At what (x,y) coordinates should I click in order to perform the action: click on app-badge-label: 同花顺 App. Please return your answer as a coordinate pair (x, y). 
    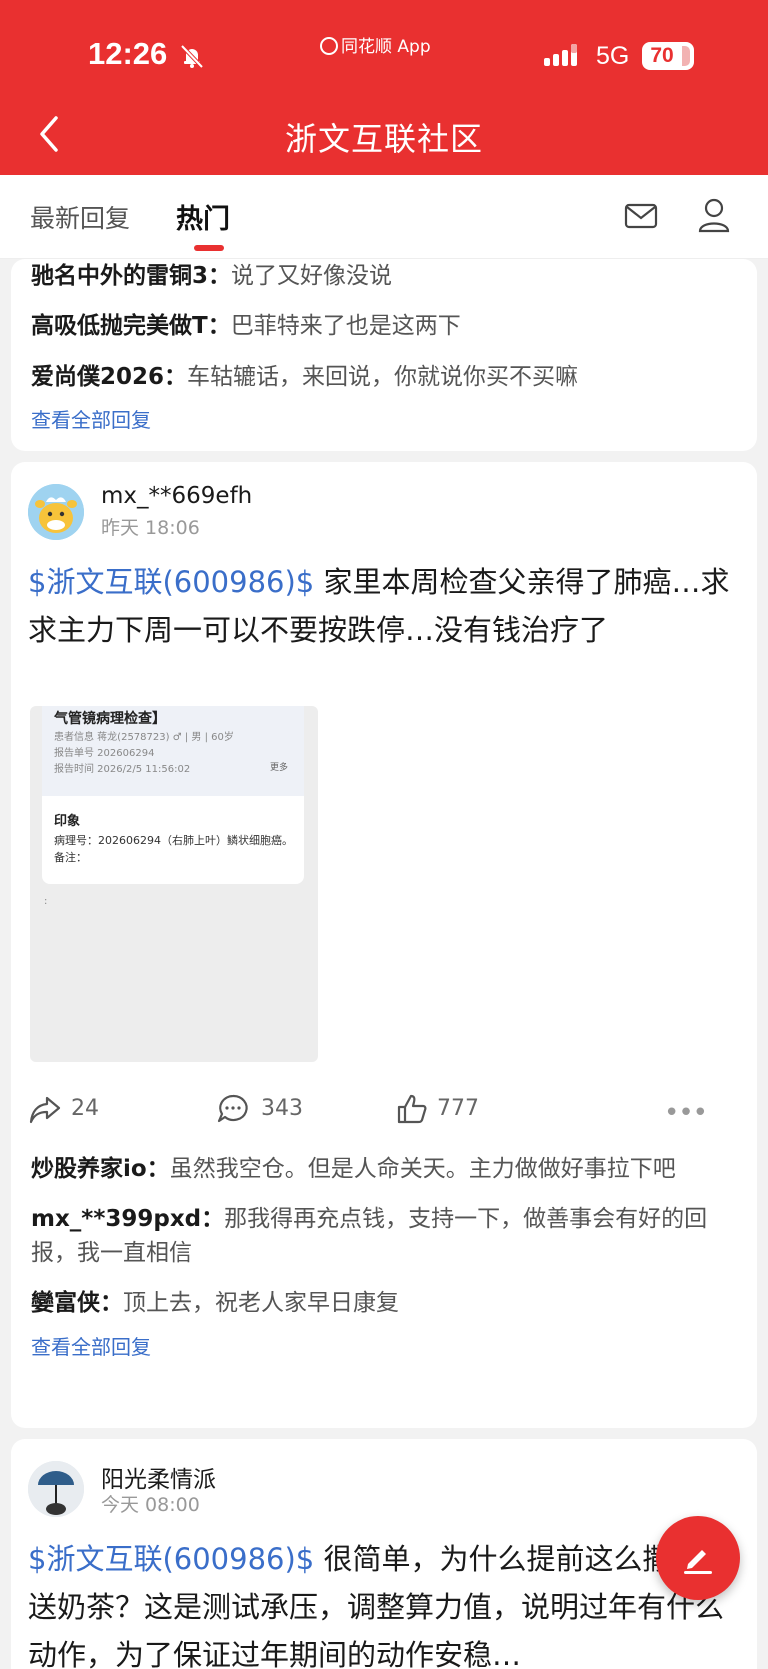
    Looking at the image, I should click on (386, 47).